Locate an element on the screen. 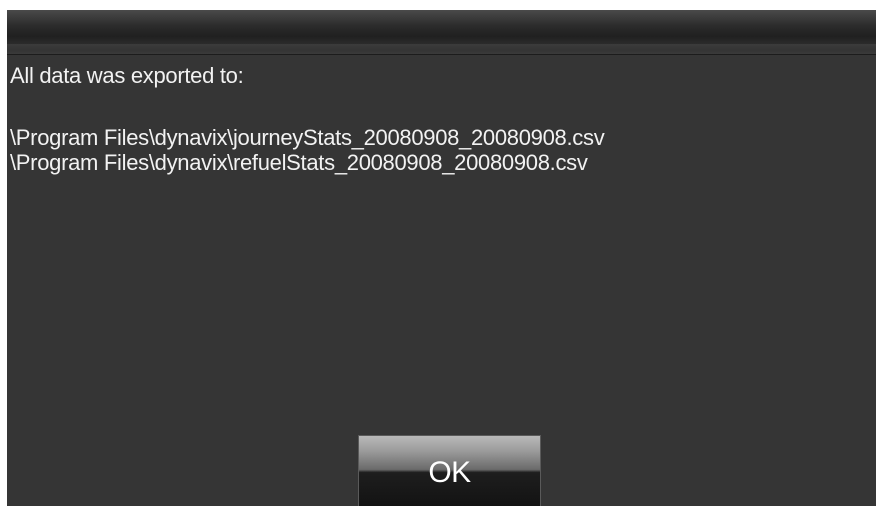 The width and height of the screenshot is (884, 506). ok-button: OK is located at coordinates (449, 470).